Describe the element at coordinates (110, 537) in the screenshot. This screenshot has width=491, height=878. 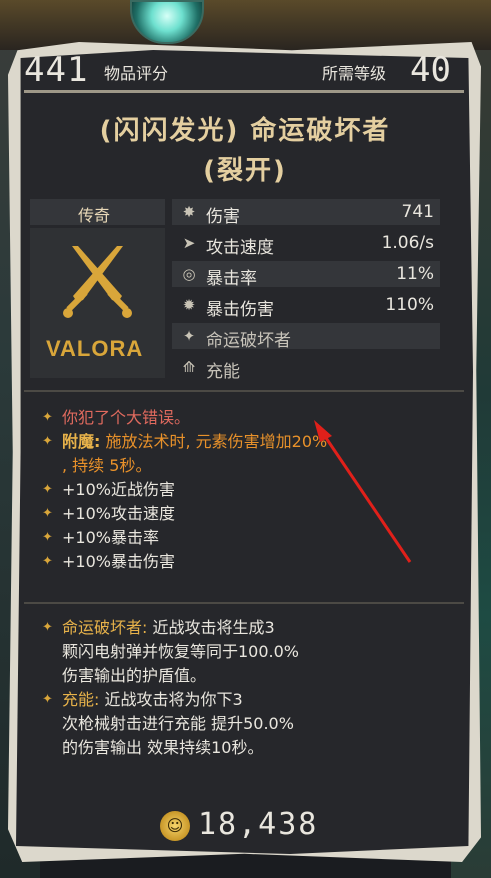
I see `modifier-text: +10%暴击率` at that location.